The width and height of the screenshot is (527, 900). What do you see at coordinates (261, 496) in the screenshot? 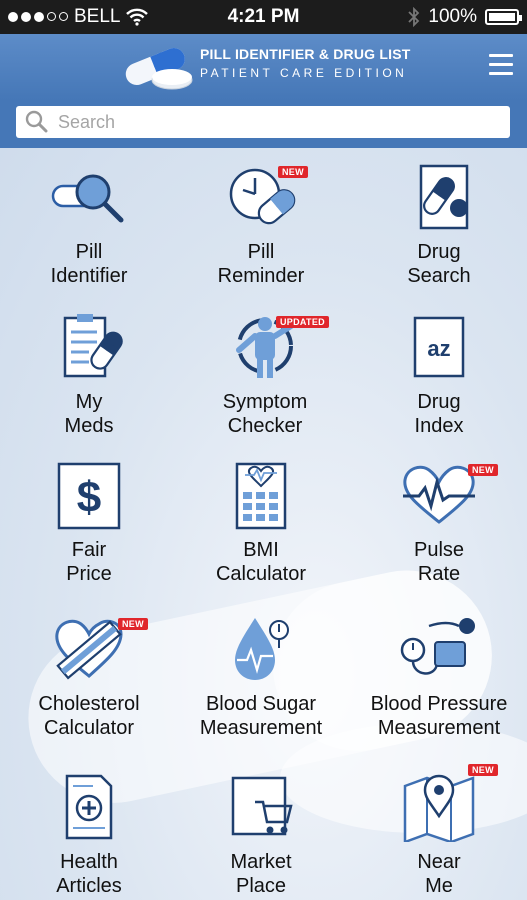
I see `calculator-heart-icon` at bounding box center [261, 496].